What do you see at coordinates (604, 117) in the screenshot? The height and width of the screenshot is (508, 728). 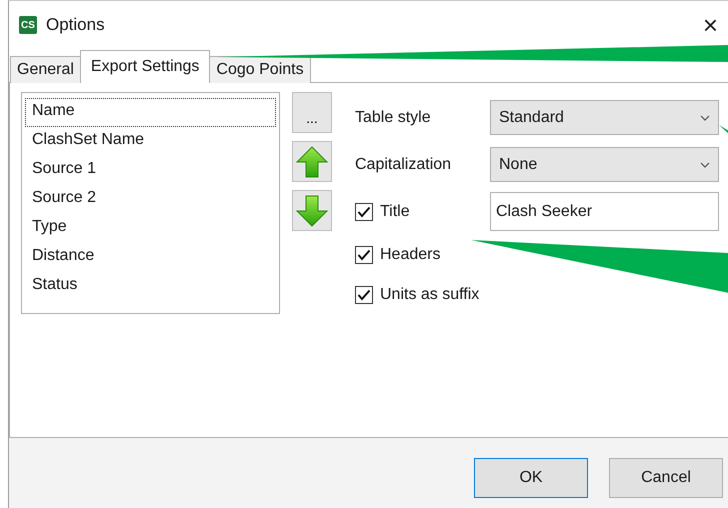 I see `dropdown: Standard` at bounding box center [604, 117].